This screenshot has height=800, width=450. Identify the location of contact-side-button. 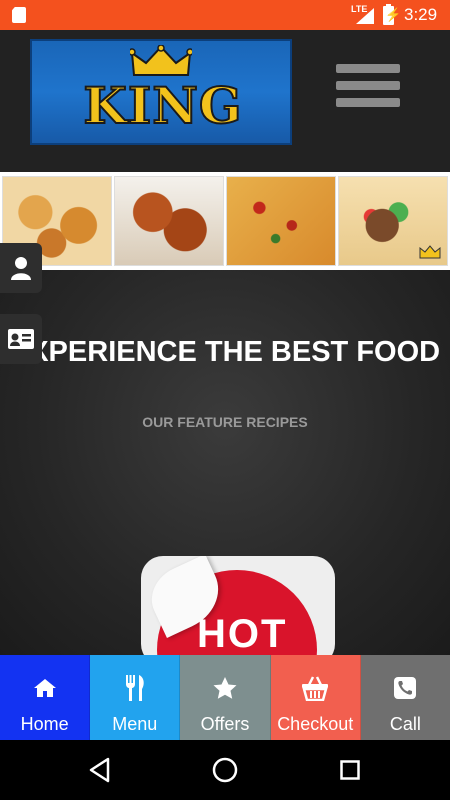
(21, 339).